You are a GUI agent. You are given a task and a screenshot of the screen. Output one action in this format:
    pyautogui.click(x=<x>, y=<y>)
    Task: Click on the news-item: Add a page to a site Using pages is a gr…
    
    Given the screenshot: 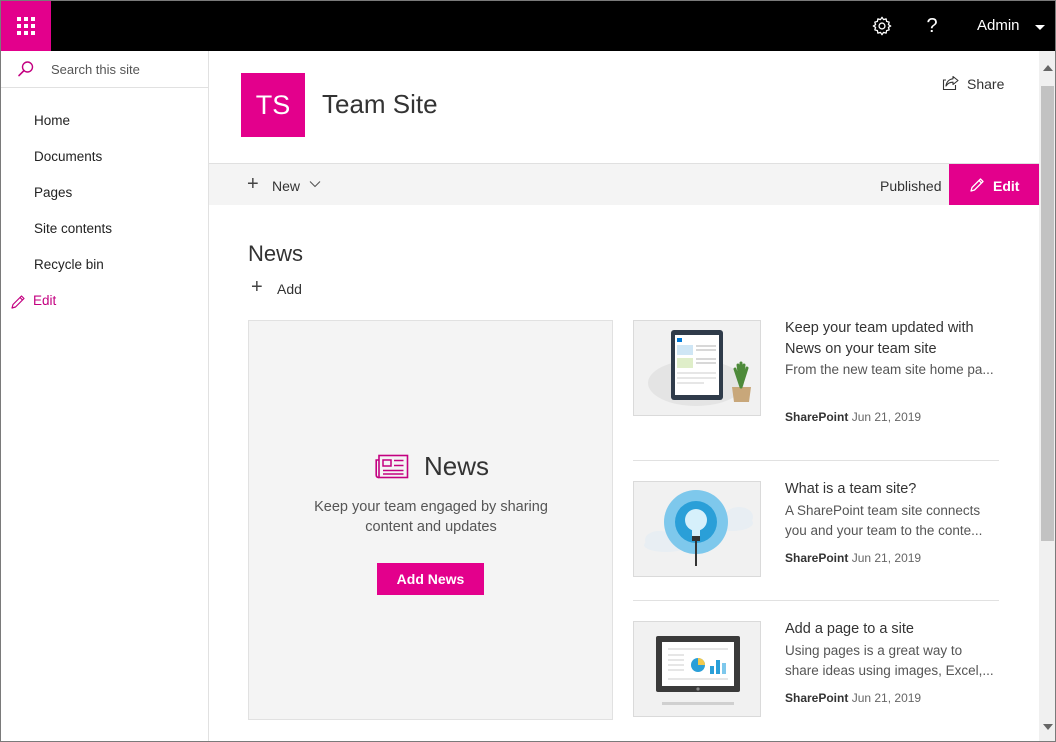 What is the action you would take?
    pyautogui.click(x=816, y=680)
    